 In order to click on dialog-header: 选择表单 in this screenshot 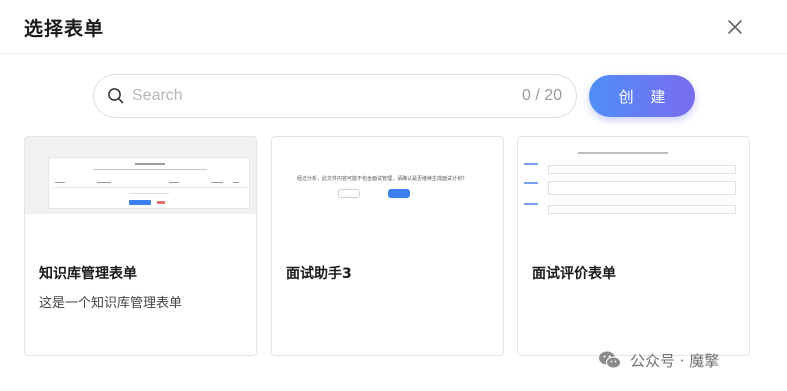, I will do `click(393, 27)`.